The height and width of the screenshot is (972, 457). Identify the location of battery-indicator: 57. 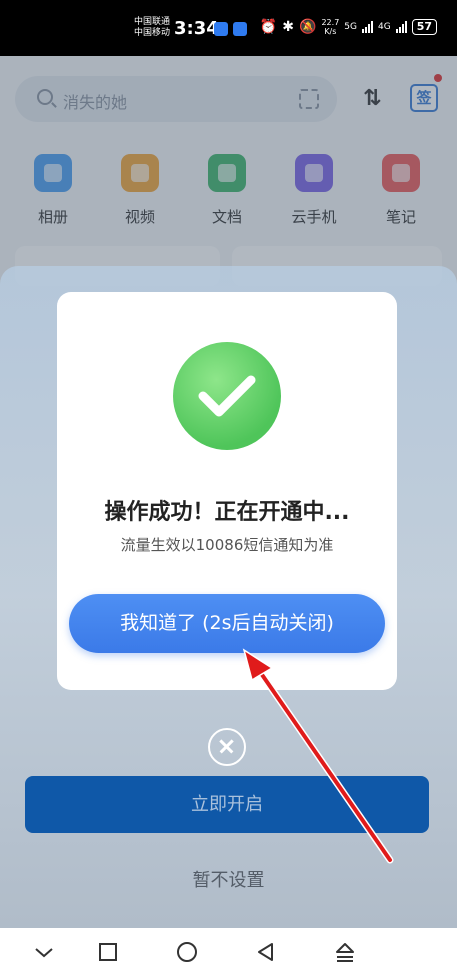
(424, 27).